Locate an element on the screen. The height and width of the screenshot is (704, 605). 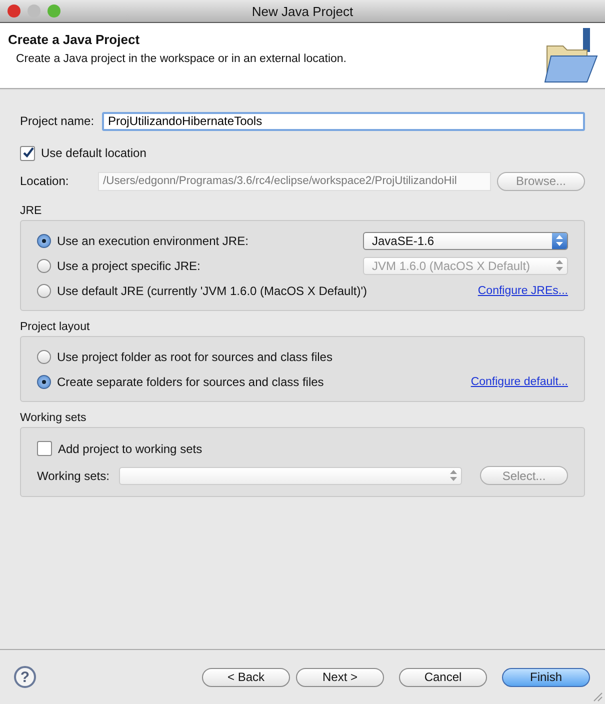
group-title: JRE is located at coordinates (31, 211).